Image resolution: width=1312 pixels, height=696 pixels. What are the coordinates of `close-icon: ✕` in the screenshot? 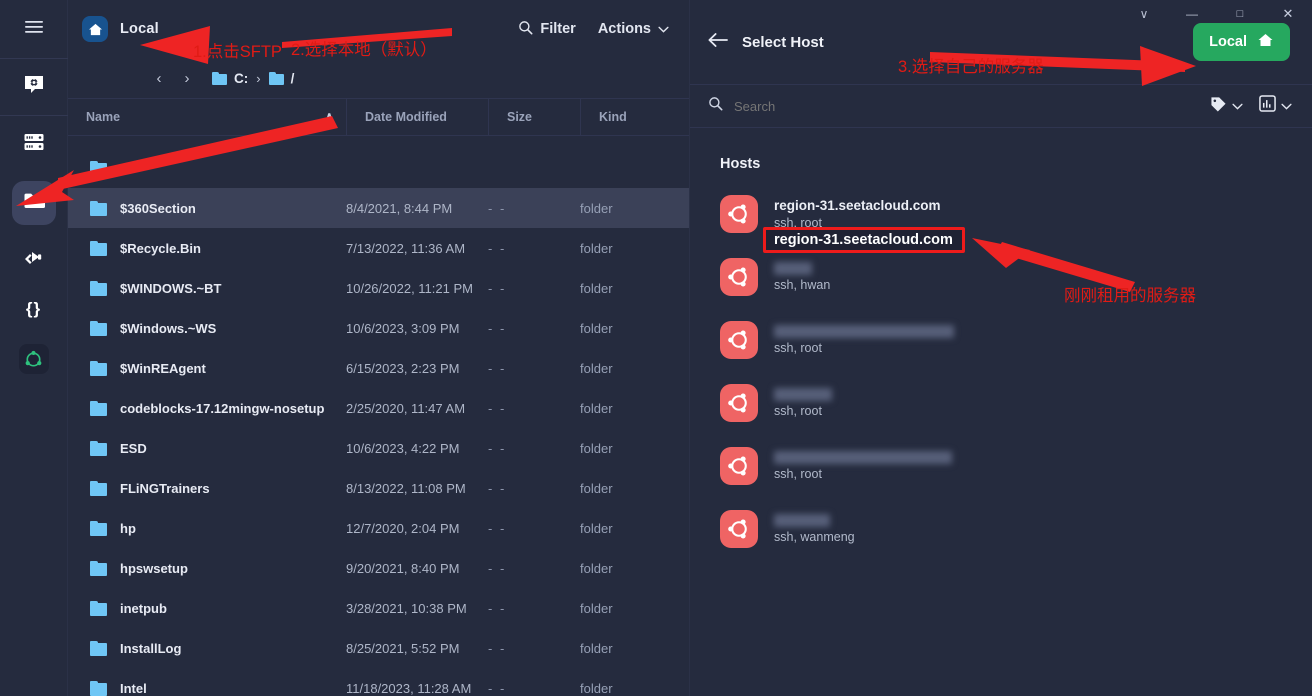 It's located at (1288, 14).